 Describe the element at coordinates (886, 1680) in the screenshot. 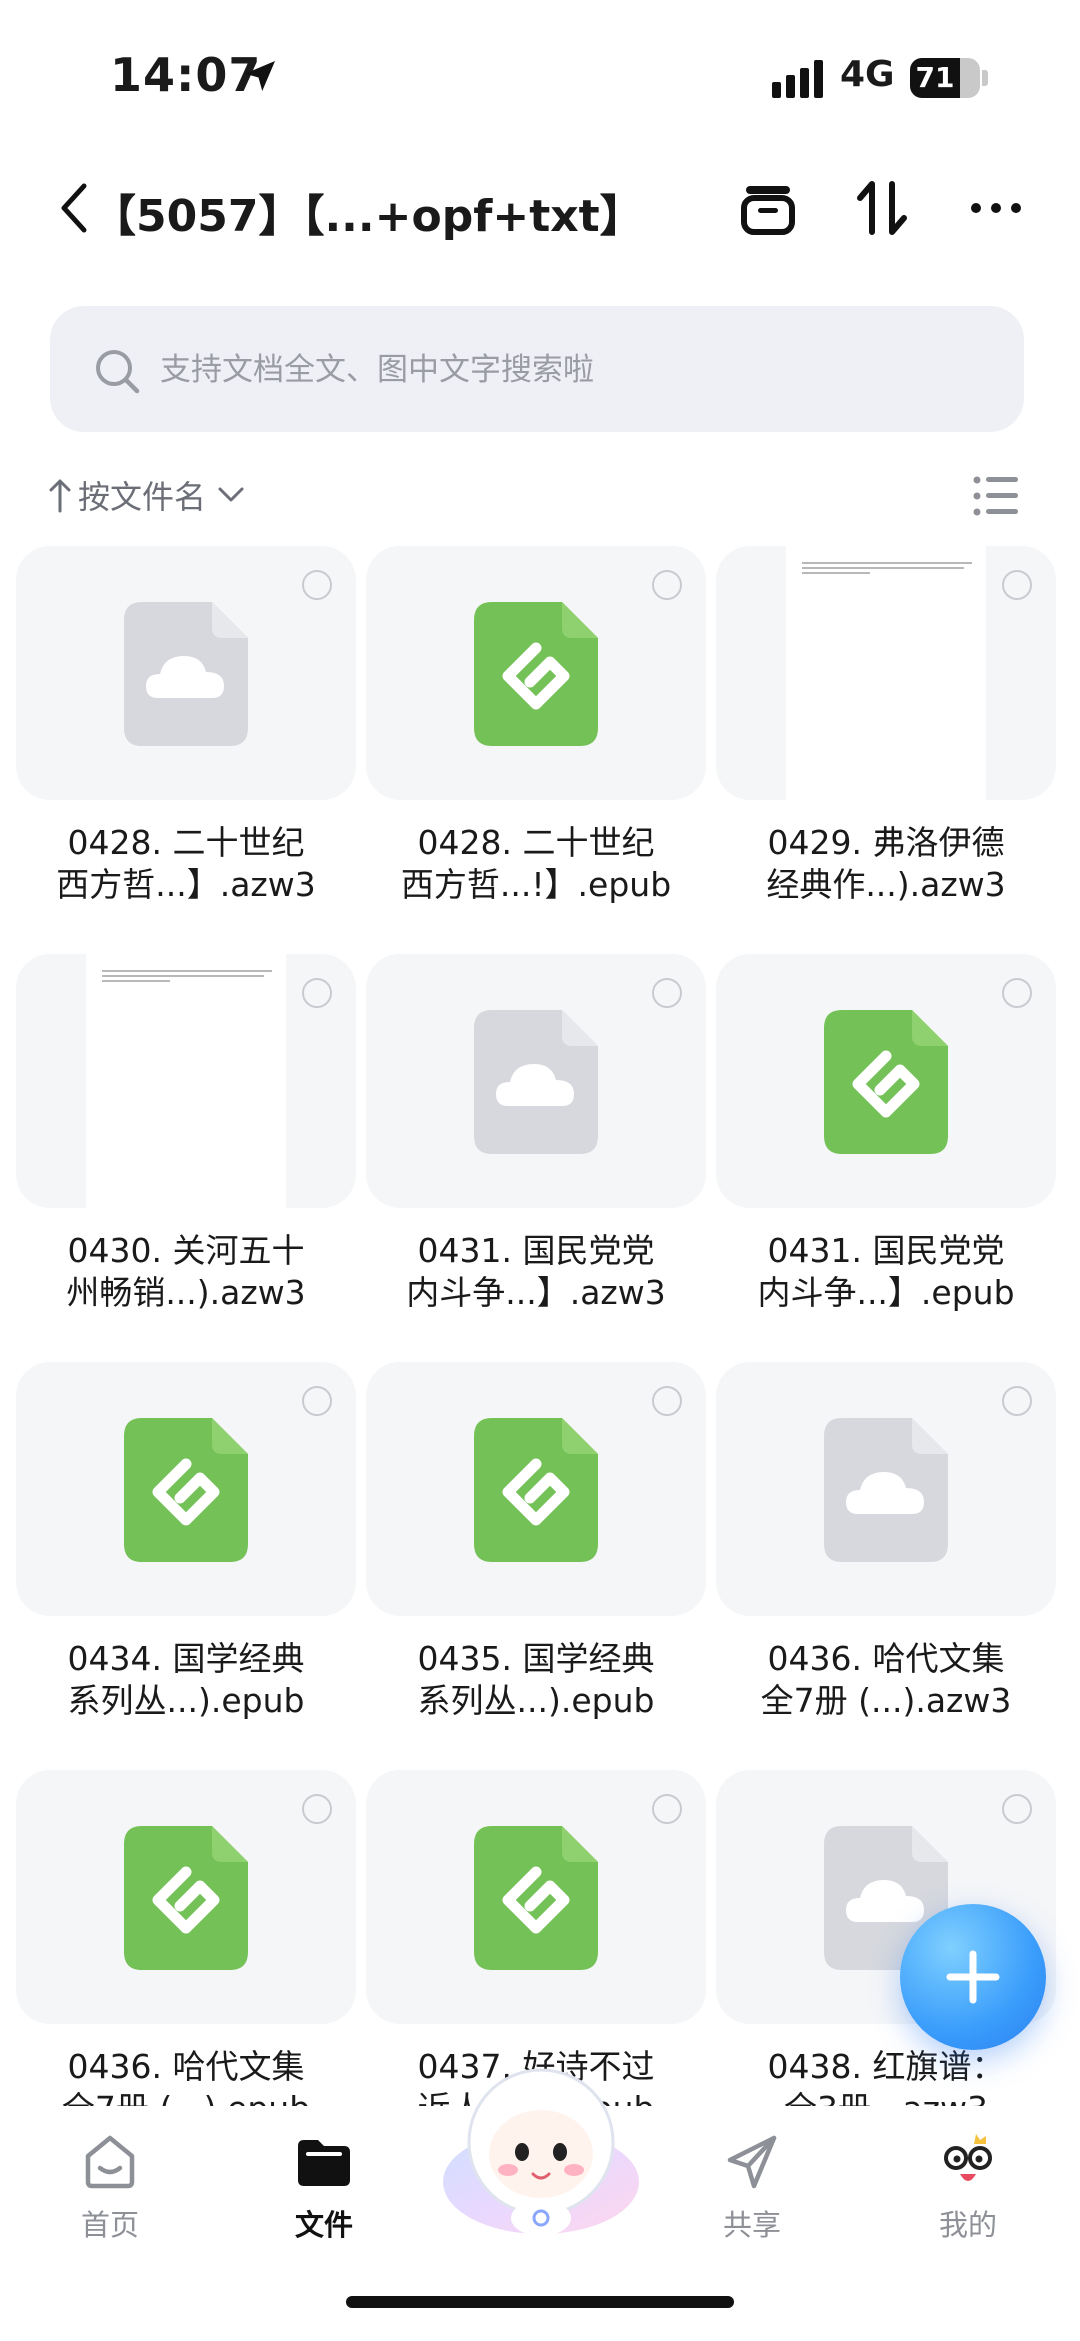

I see `file-name: 0436. 哈代文集 全7册 (...).azw3` at that location.